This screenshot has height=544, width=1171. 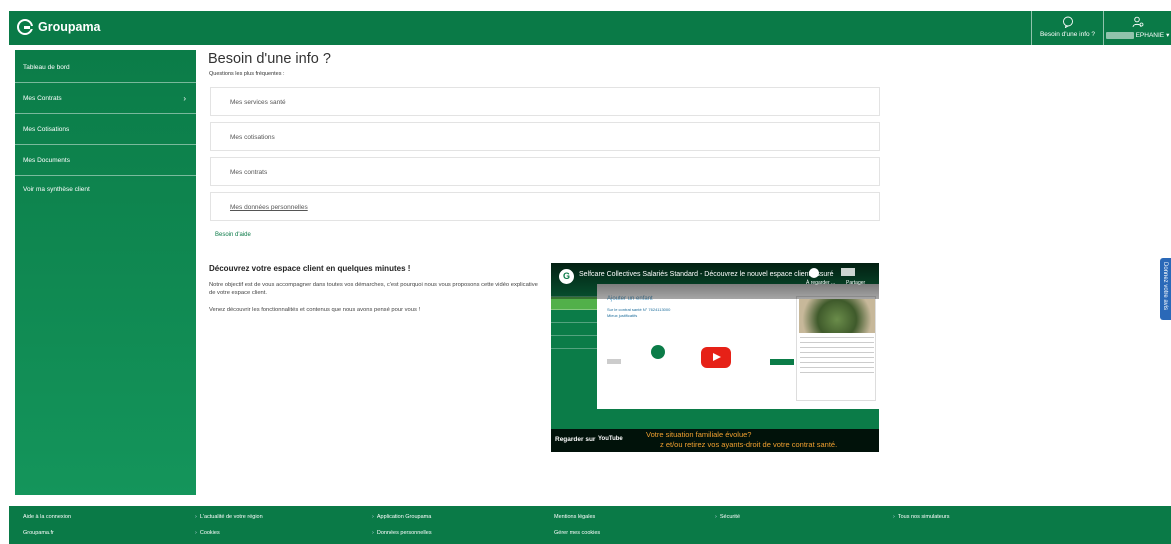 What do you see at coordinates (25, 27) in the screenshot?
I see `groupama-g-icon` at bounding box center [25, 27].